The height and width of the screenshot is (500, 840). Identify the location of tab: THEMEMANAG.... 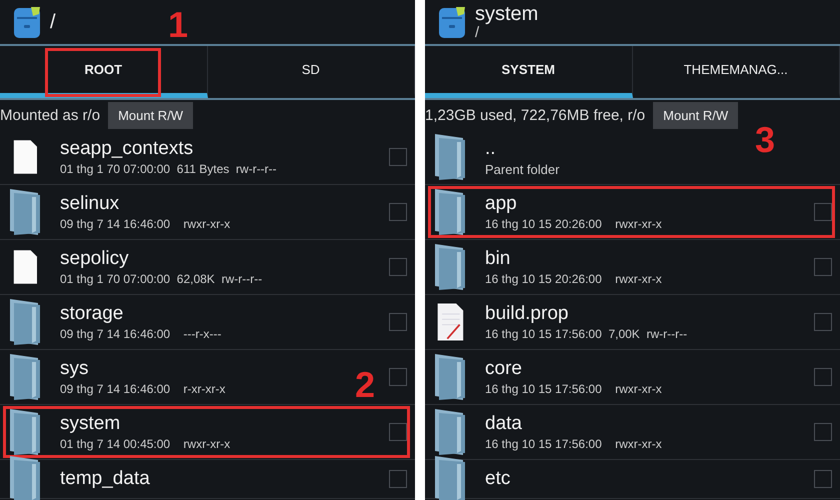
(736, 72).